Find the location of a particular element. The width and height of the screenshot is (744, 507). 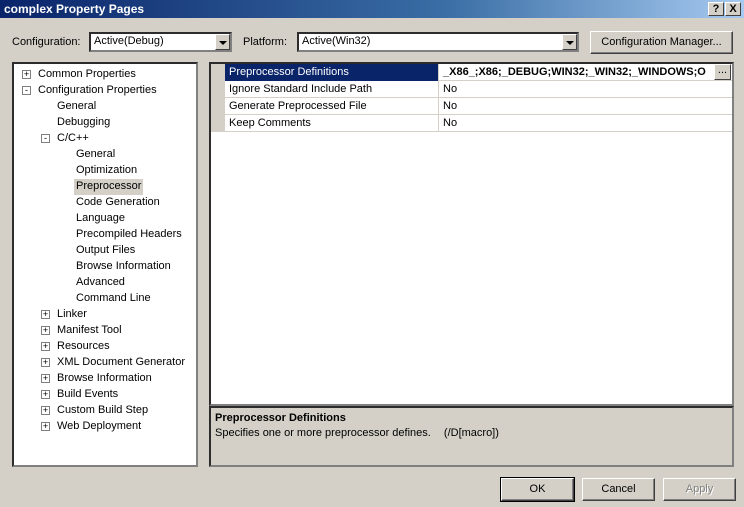

window-title: complex Property Pages is located at coordinates (74, 9).